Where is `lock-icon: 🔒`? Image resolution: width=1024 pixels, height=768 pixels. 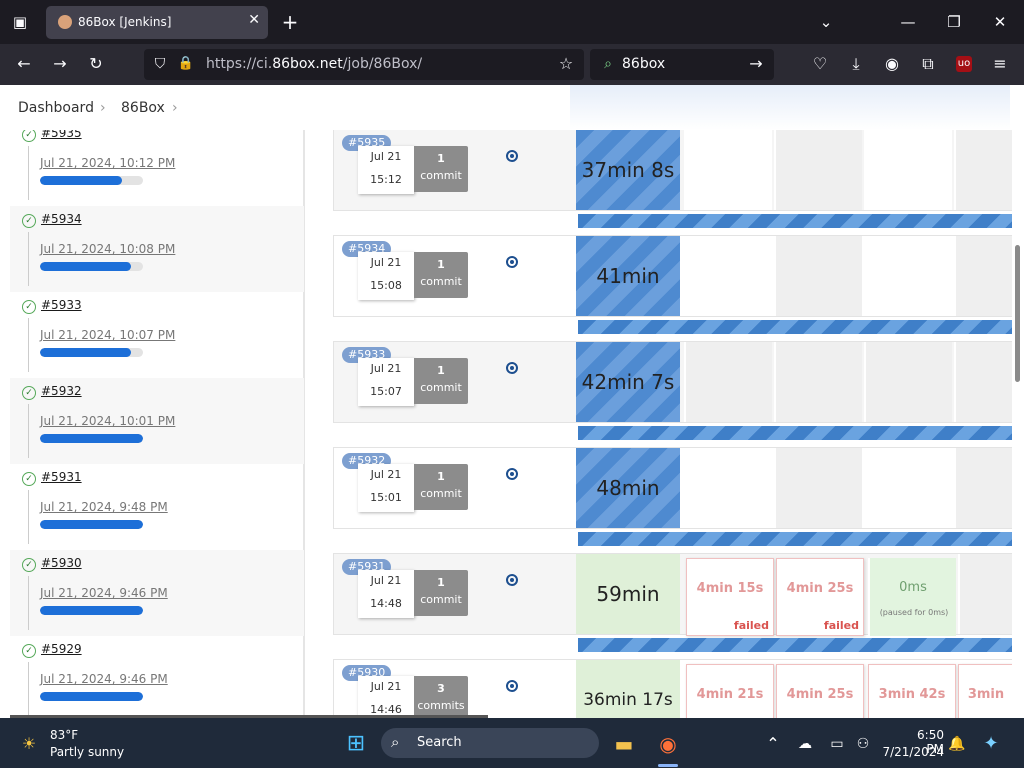
lock-icon: 🔒 is located at coordinates (186, 64).